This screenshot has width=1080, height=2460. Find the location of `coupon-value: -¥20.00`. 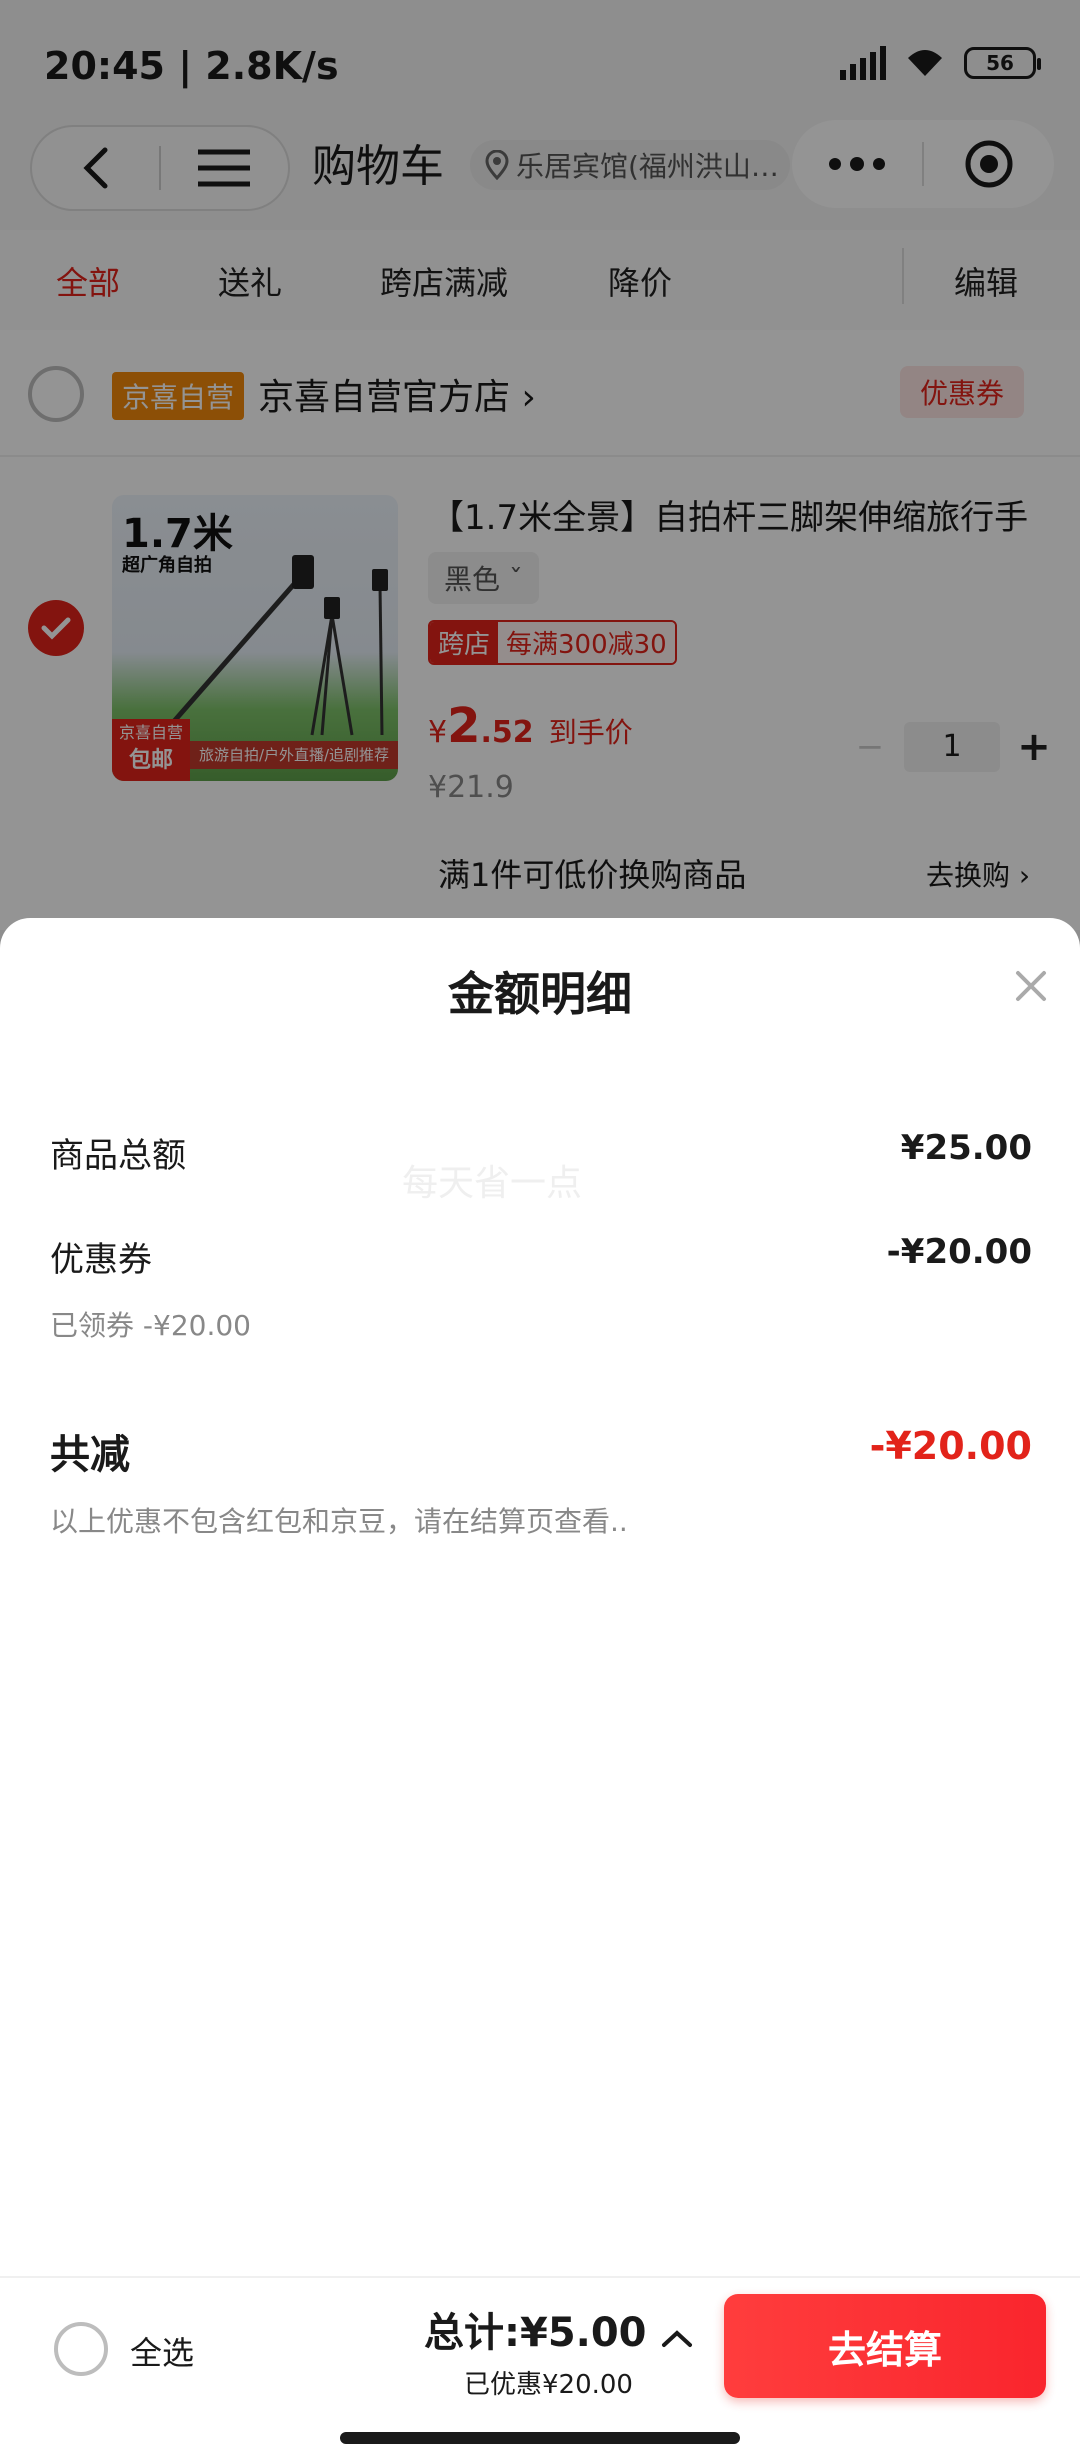

coupon-value: -¥20.00 is located at coordinates (959, 1252).